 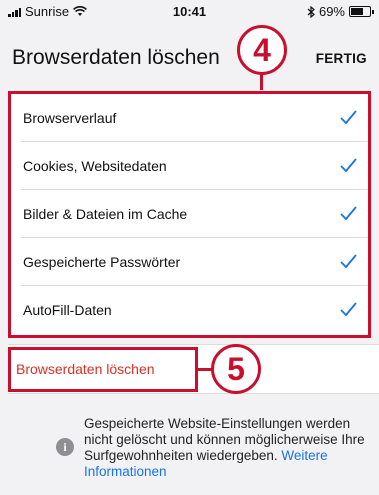 I want to click on bluetooth-icon, so click(x=311, y=11).